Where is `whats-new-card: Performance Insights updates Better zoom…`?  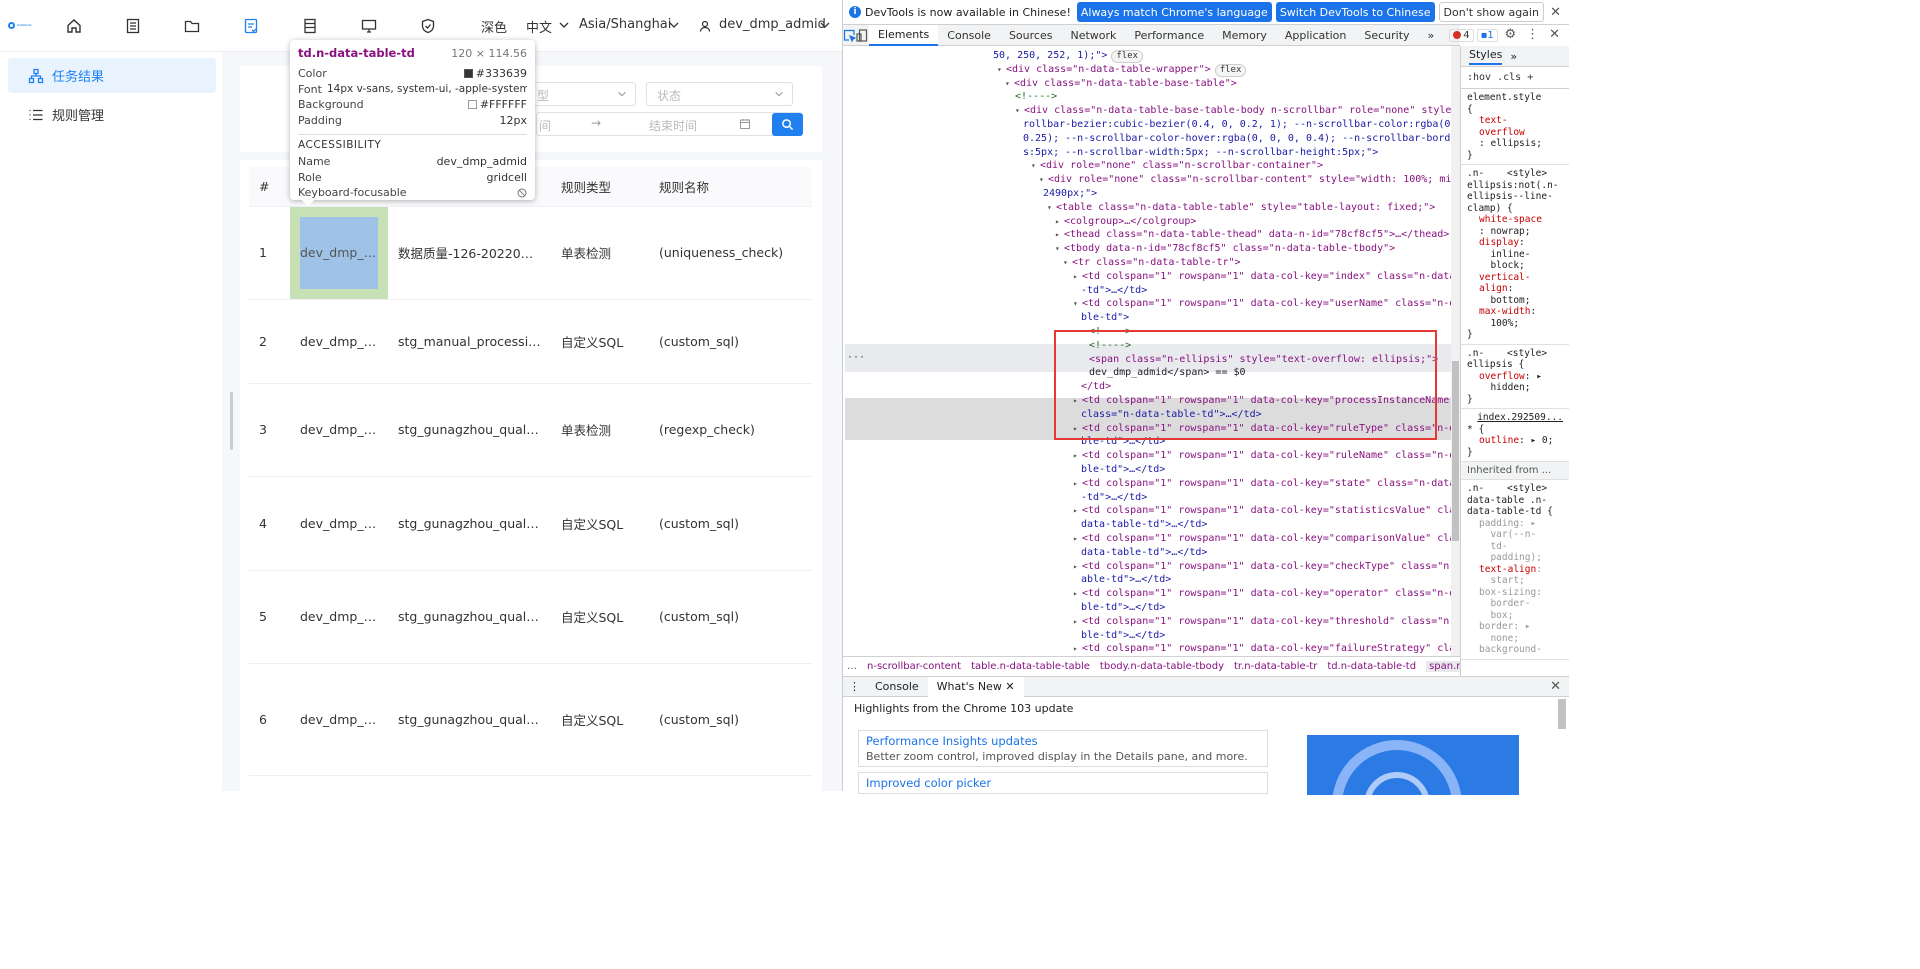 whats-new-card: Performance Insights updates Better zoom… is located at coordinates (1063, 748).